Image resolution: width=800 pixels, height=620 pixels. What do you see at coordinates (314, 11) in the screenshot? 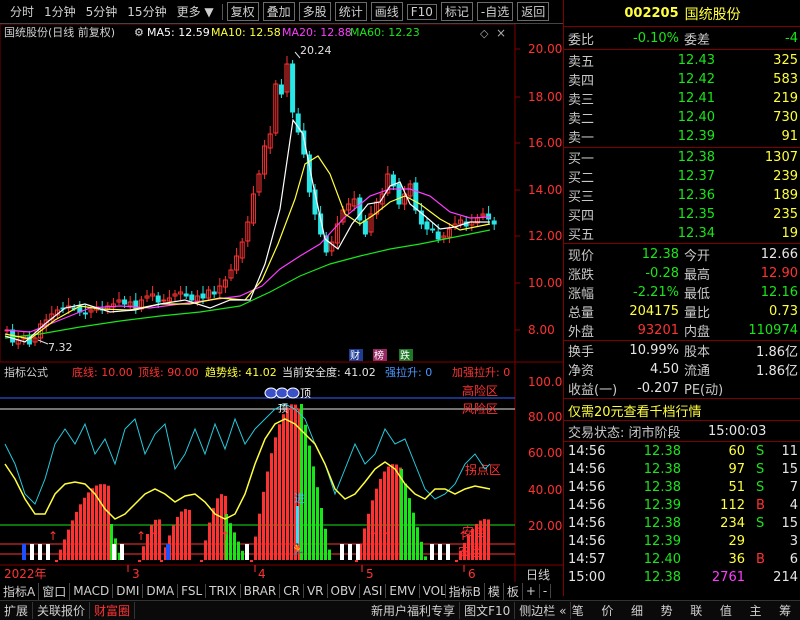
I see `toolbar-button: 多股` at bounding box center [314, 11].